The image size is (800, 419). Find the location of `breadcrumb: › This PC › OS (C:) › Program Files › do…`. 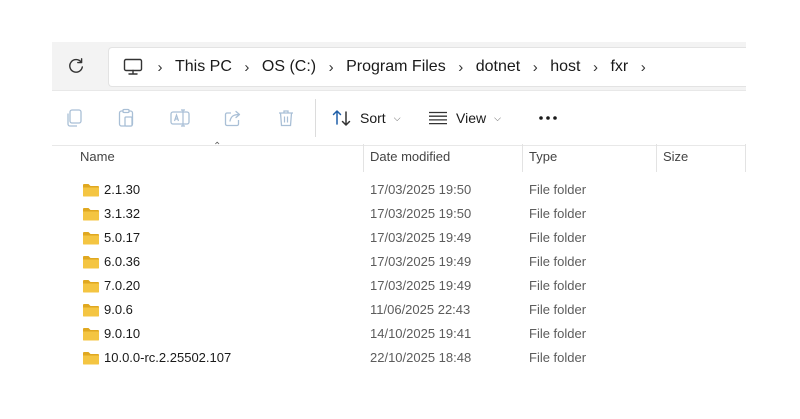

breadcrumb: › This PC › OS (C:) › Program Files › do… is located at coordinates (427, 67).